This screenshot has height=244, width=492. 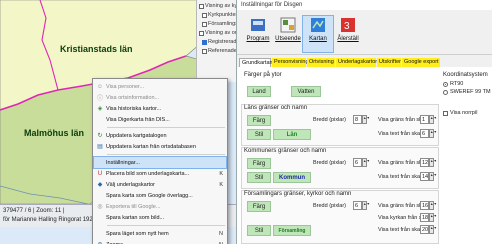 I want to click on forsamling-church-scale-spinner: ▲▼, so click(x=433, y=217).